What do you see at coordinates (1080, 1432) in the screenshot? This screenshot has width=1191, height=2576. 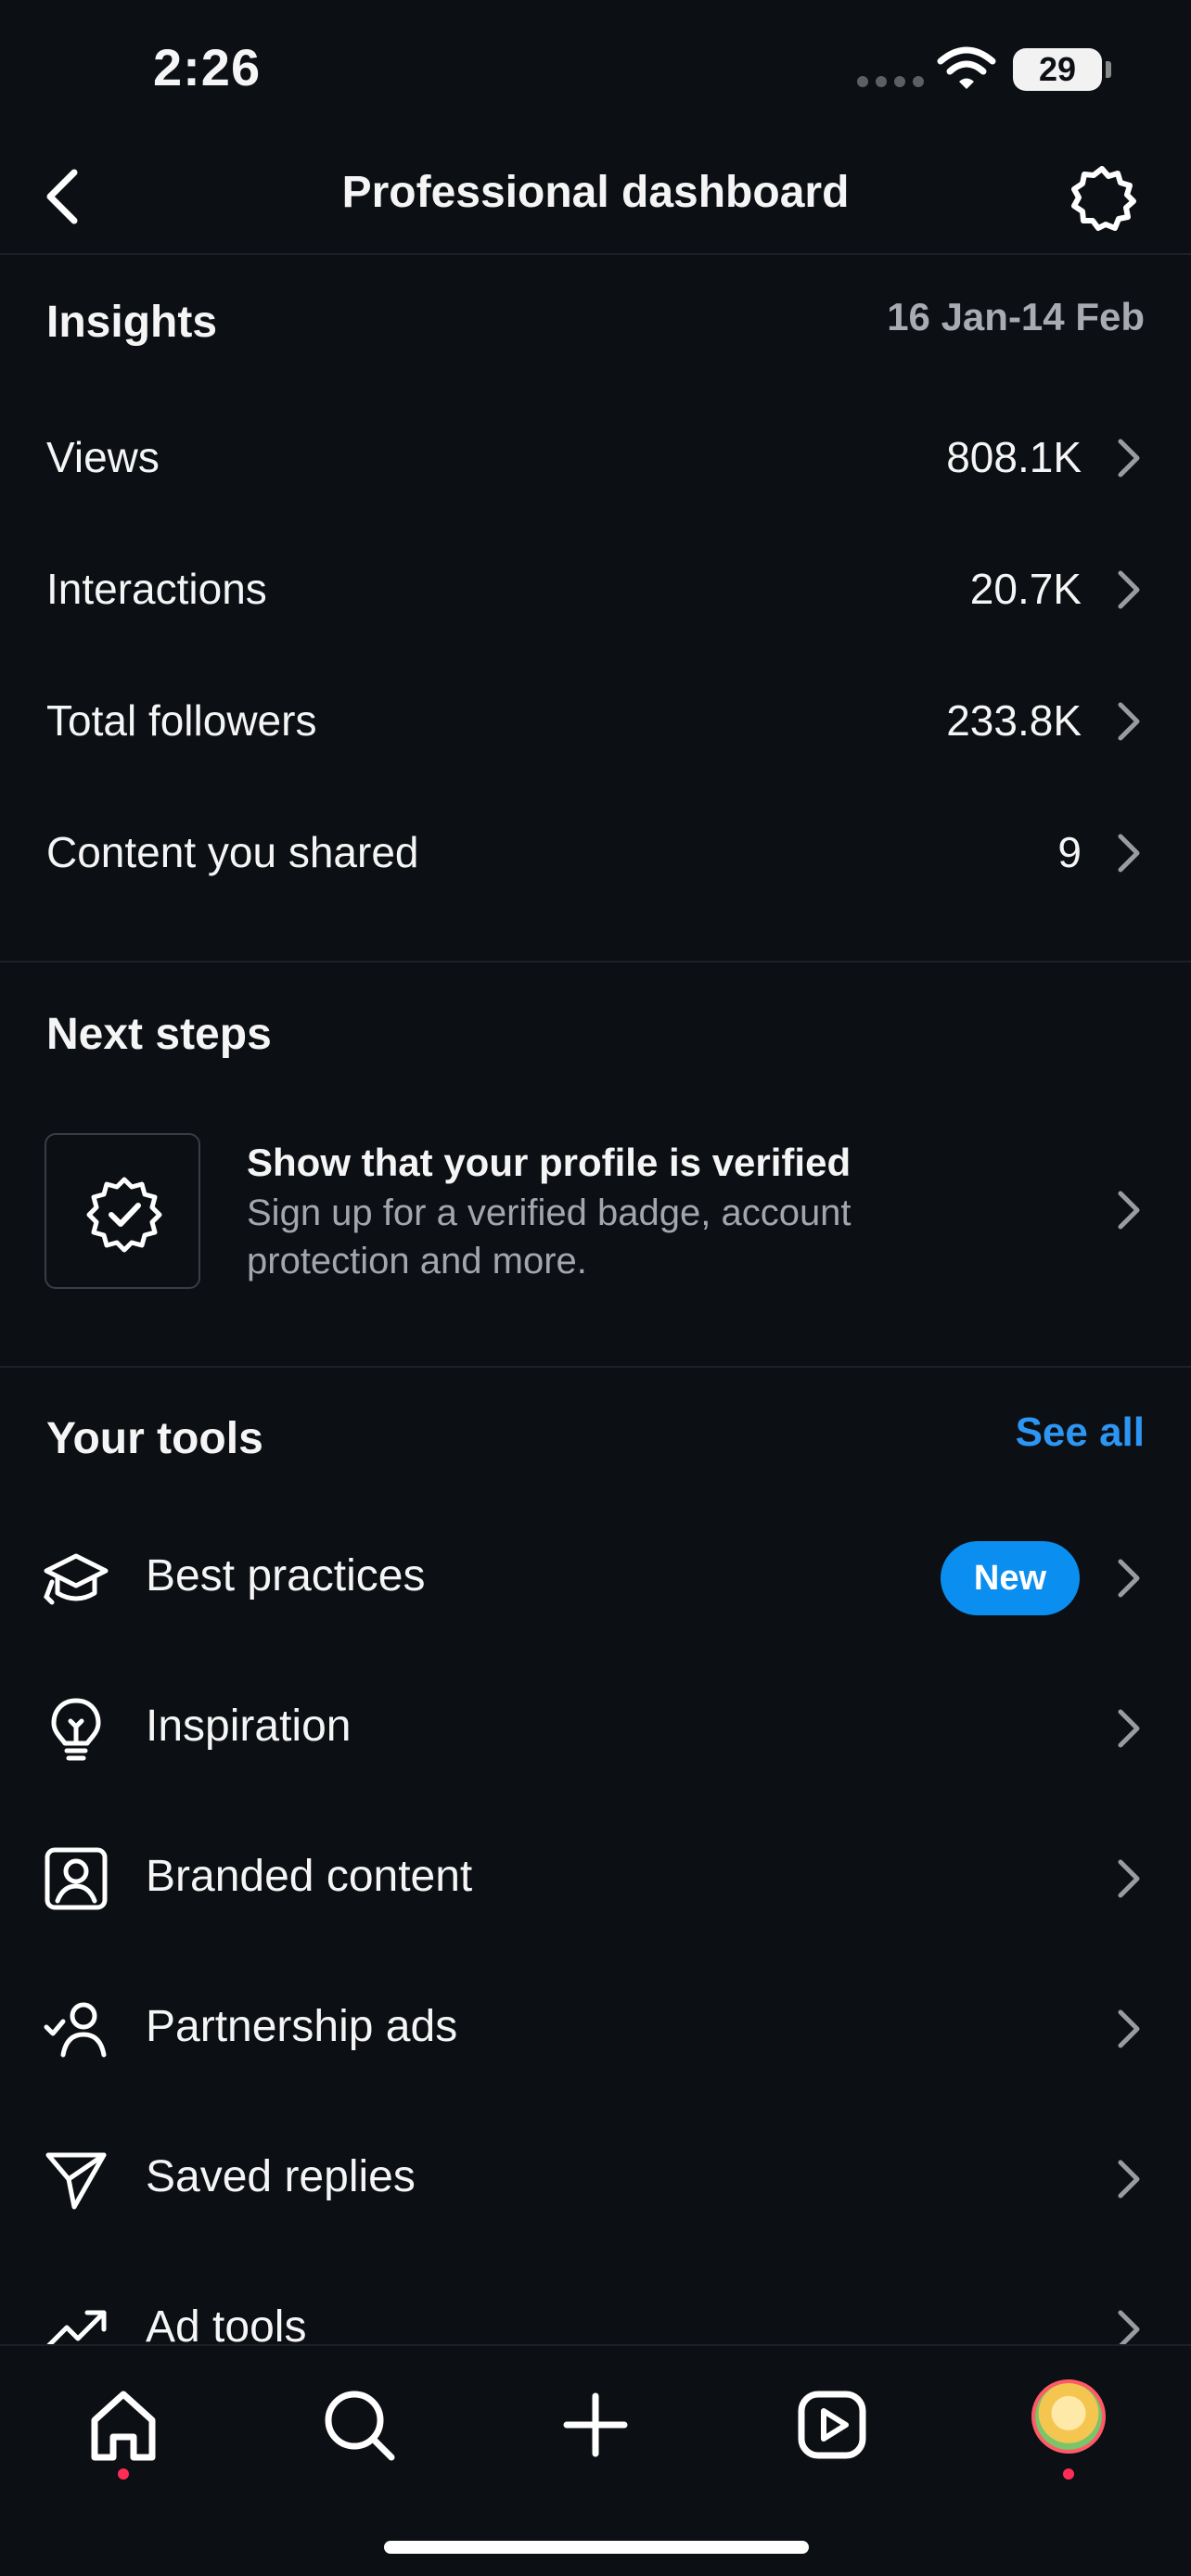 I see `see-all-link: See all` at bounding box center [1080, 1432].